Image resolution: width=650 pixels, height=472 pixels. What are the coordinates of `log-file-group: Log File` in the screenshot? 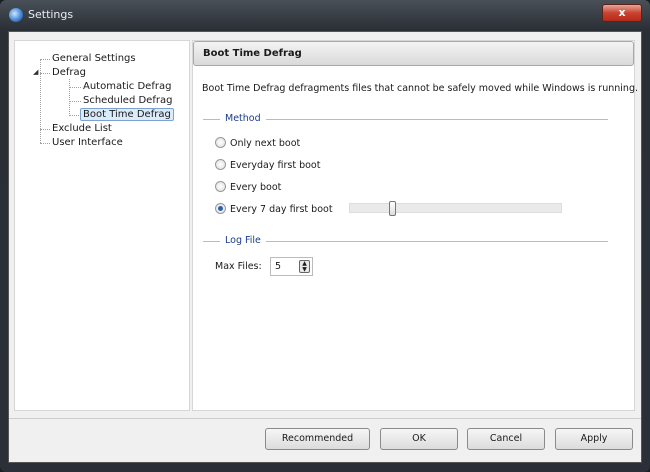 It's located at (405, 240).